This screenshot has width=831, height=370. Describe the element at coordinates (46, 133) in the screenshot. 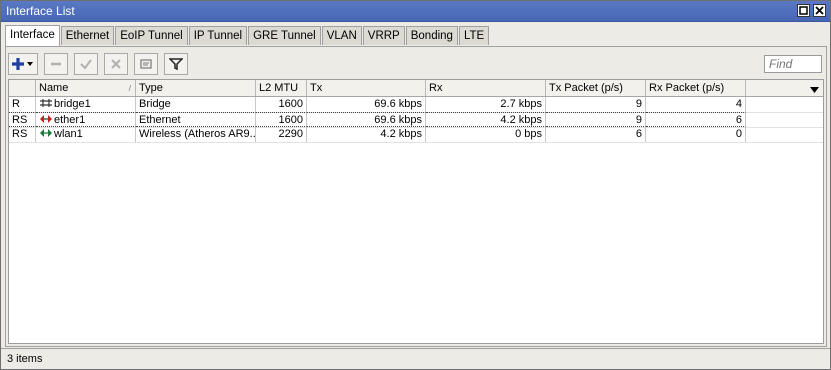

I see `wireless-icon` at that location.